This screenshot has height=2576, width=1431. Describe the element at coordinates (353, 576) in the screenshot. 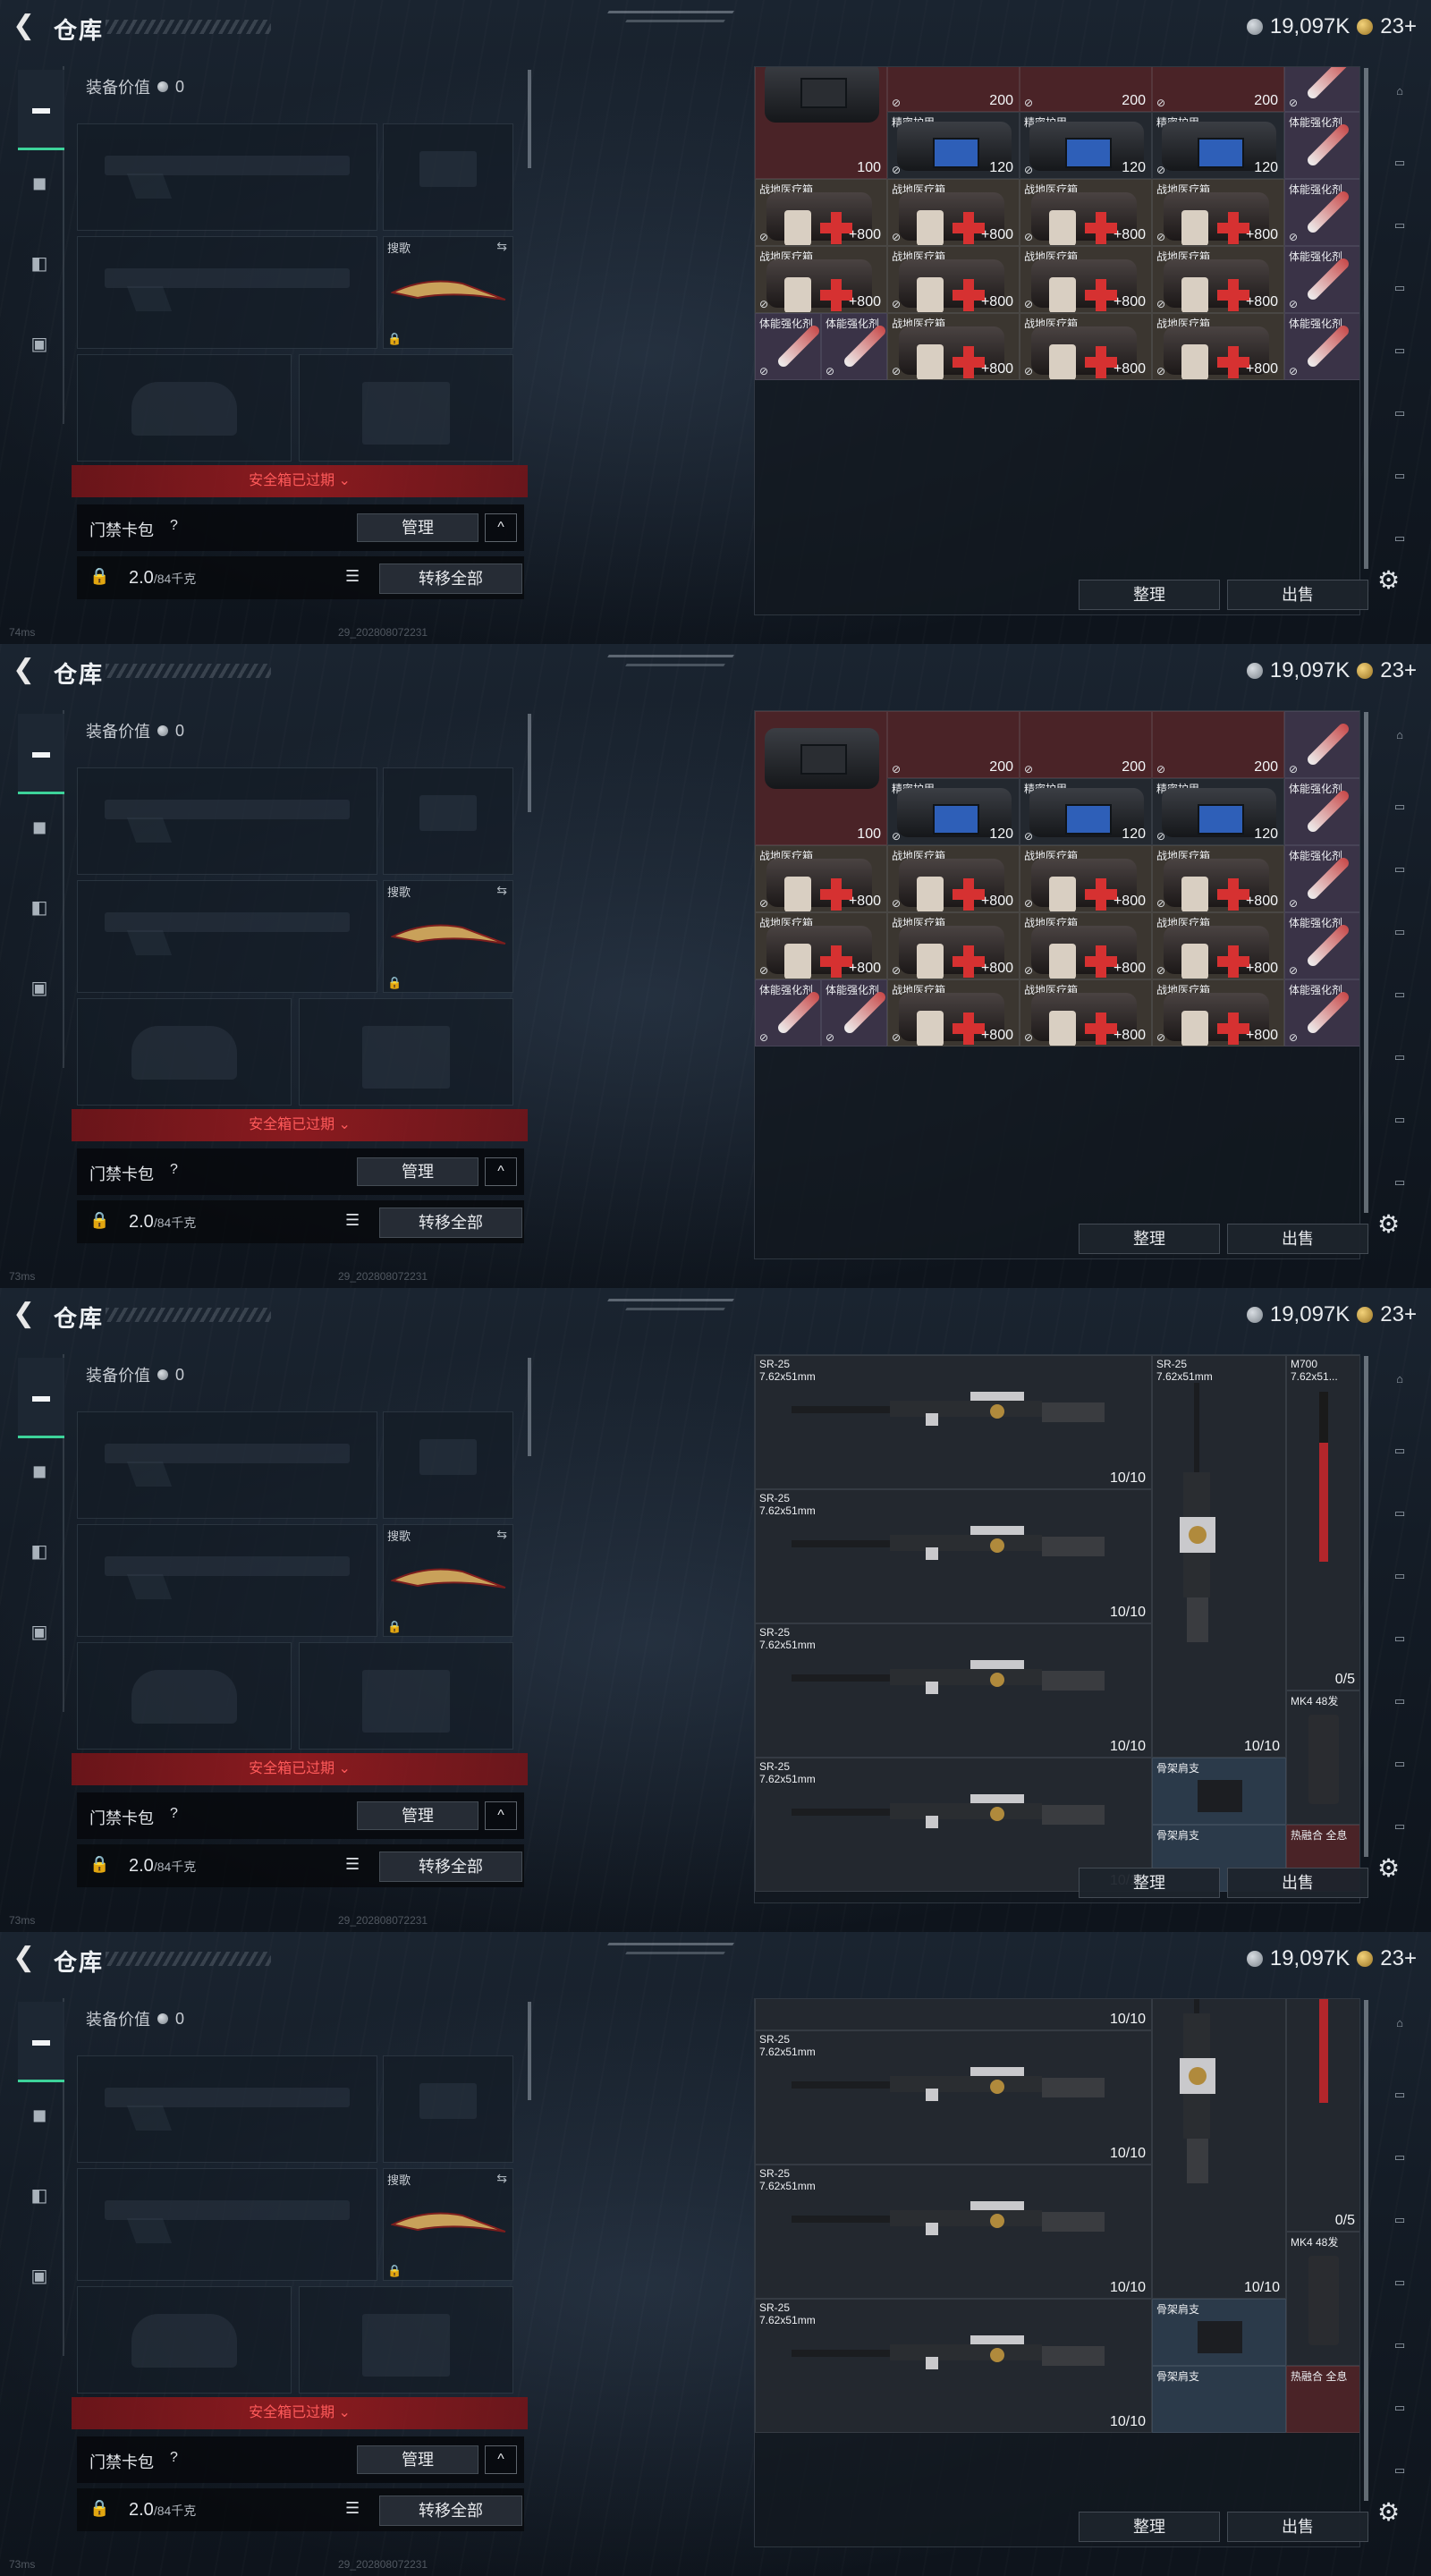

I see `list-icon: ☰` at that location.